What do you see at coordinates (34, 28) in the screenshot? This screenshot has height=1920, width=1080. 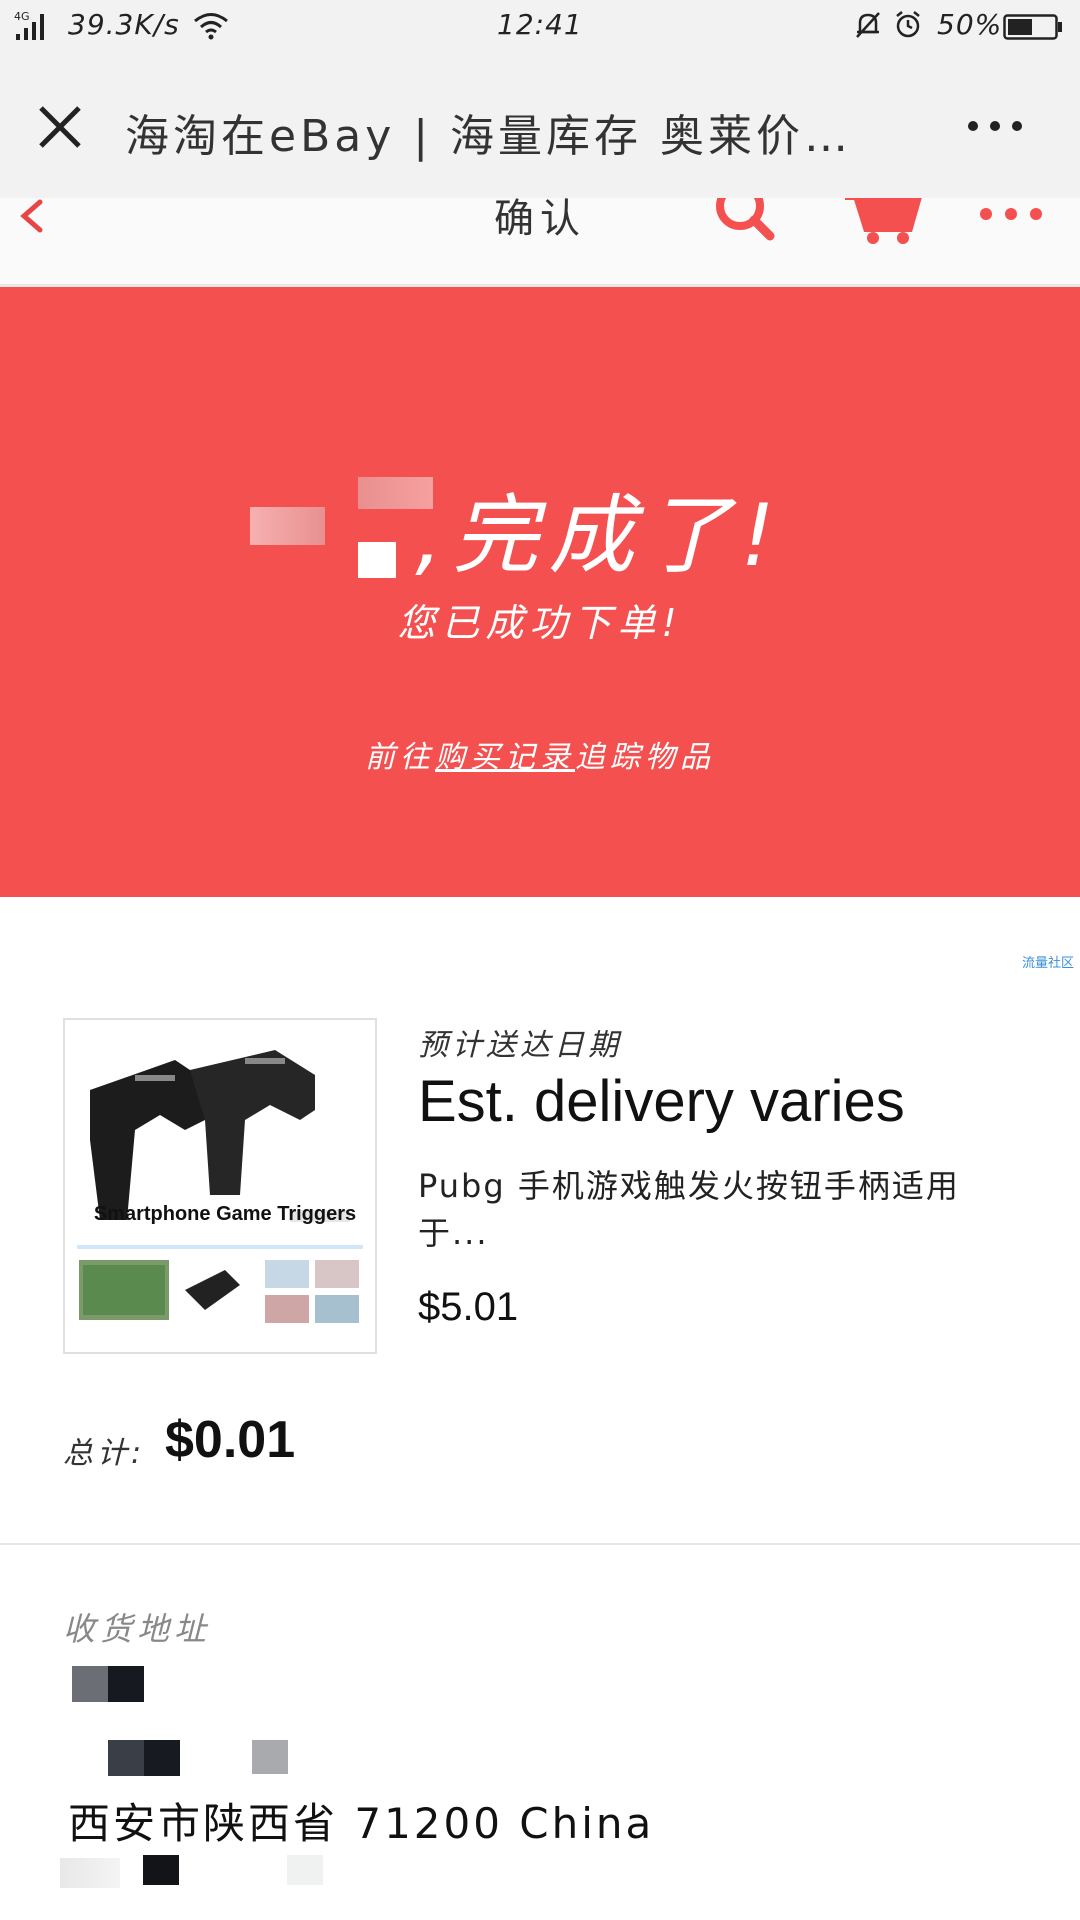 I see `signal-icon: 4G` at bounding box center [34, 28].